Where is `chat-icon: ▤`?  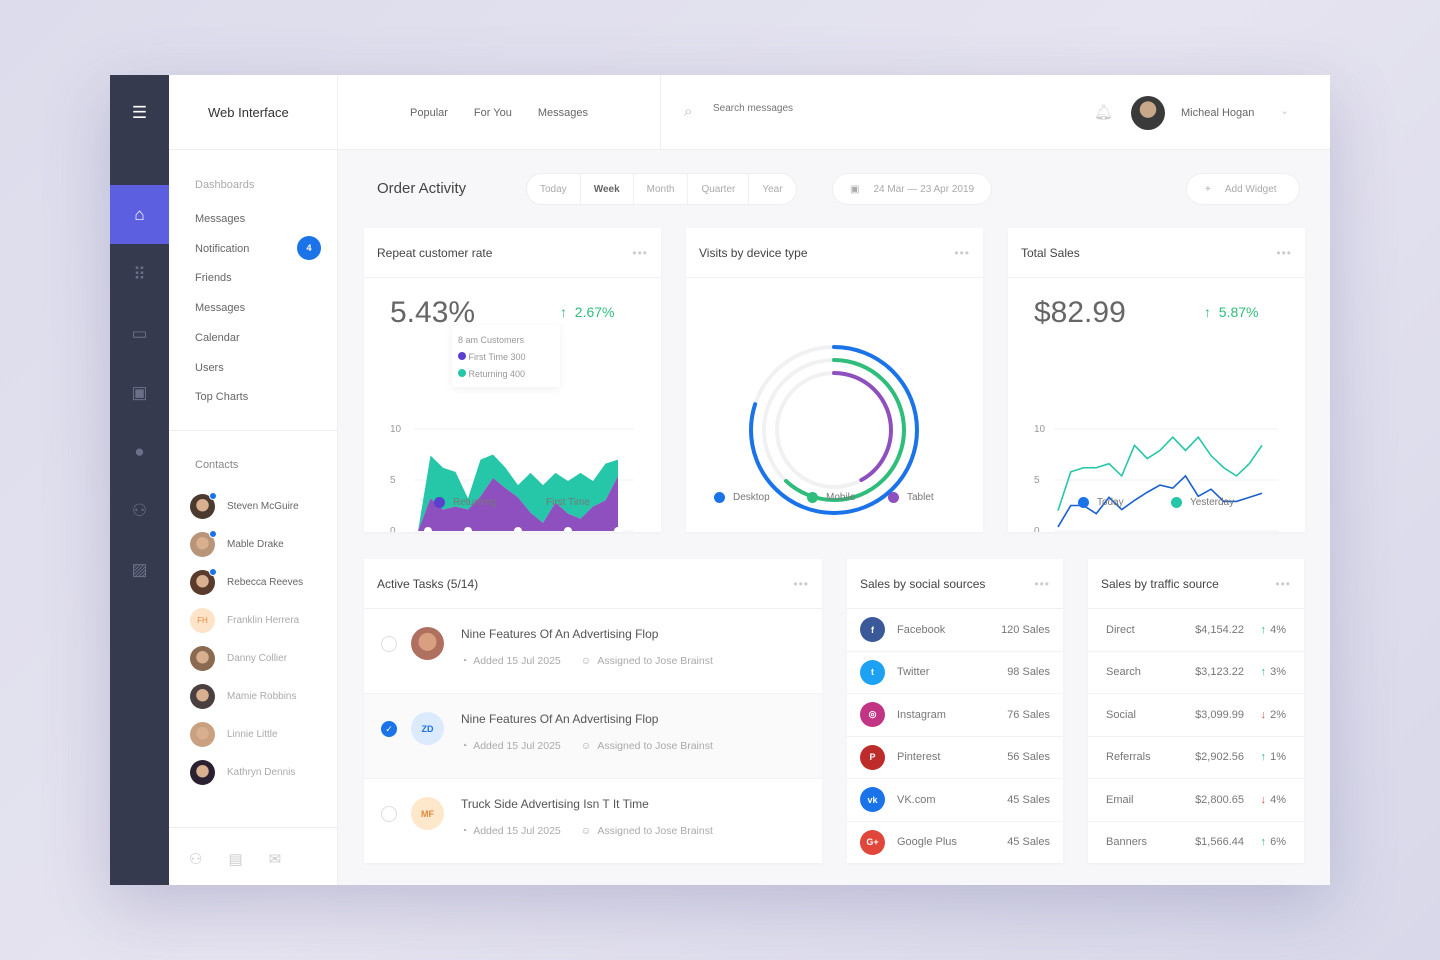
chat-icon: ▤ is located at coordinates (235, 859).